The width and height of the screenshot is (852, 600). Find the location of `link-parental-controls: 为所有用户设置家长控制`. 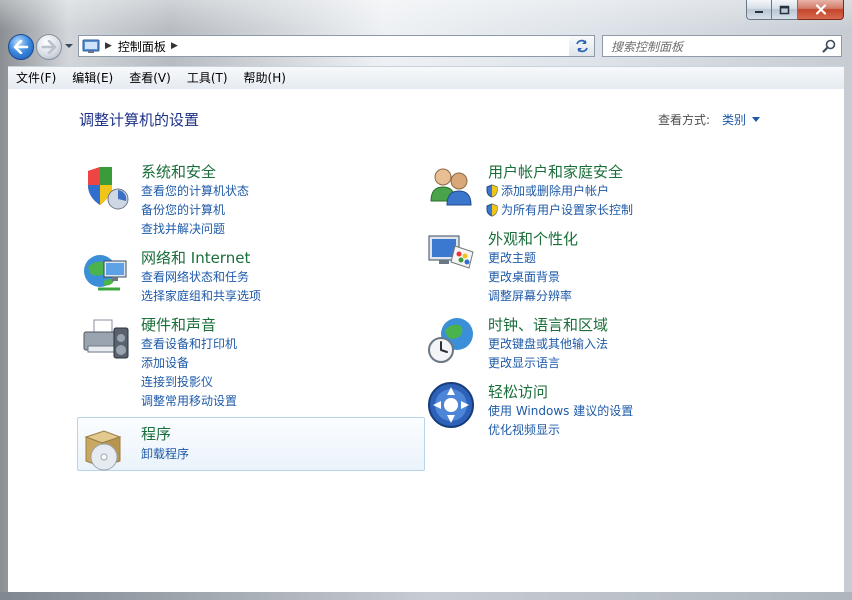

link-parental-controls: 为所有用户设置家长控制 is located at coordinates (559, 209).